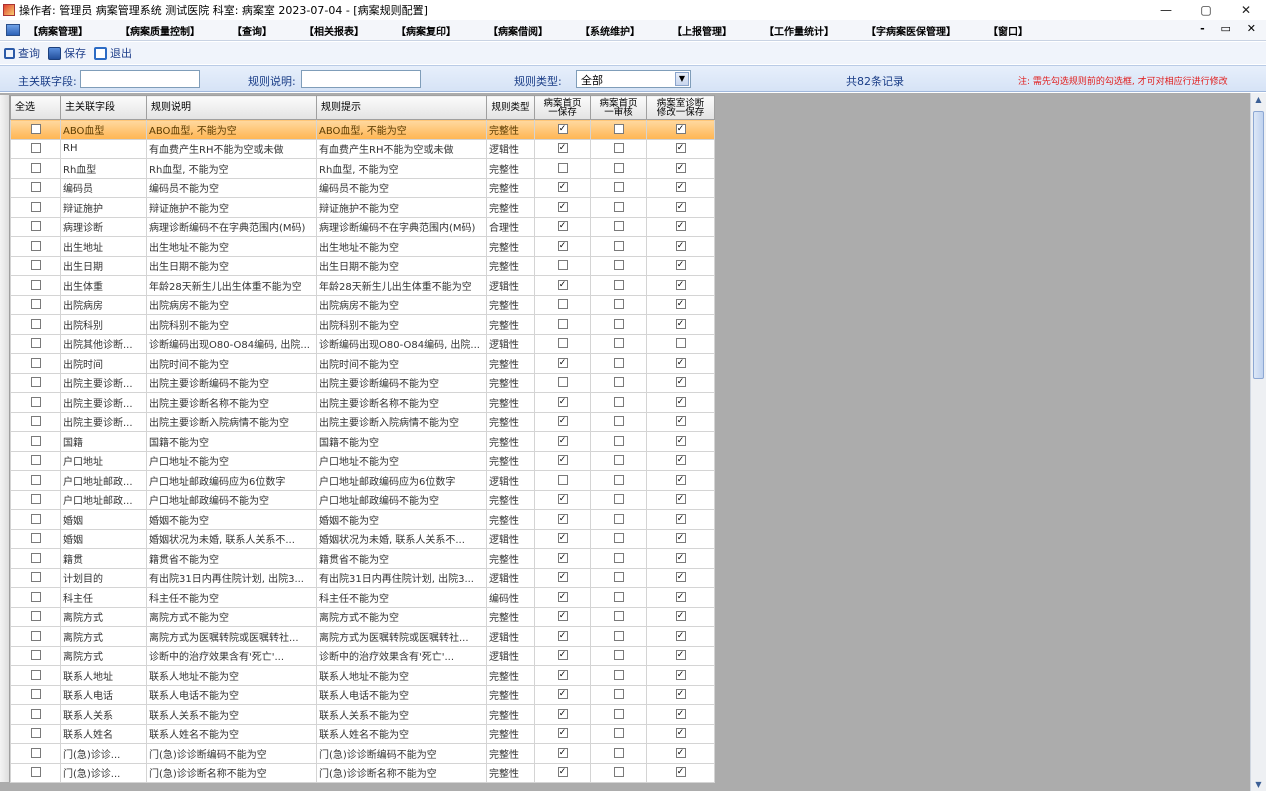 This screenshot has width=1266, height=791. Describe the element at coordinates (231, 107) in the screenshot. I see `desc-header: 规则说明` at that location.